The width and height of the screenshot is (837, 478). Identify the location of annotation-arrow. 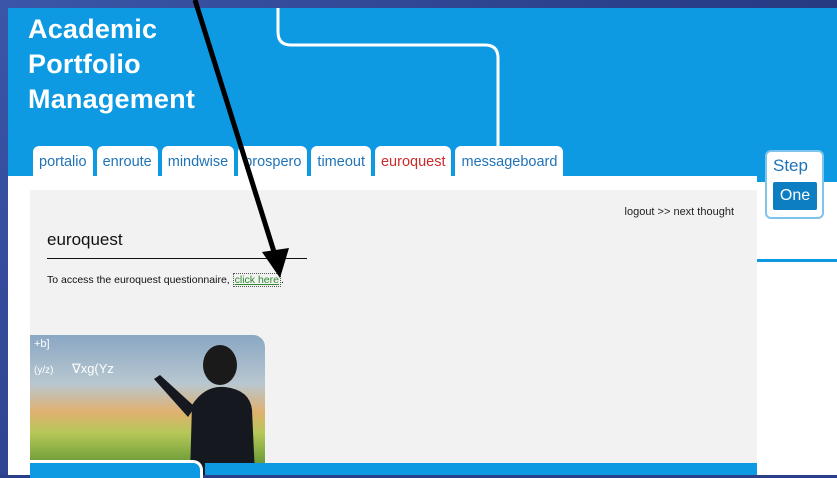
(240, 139).